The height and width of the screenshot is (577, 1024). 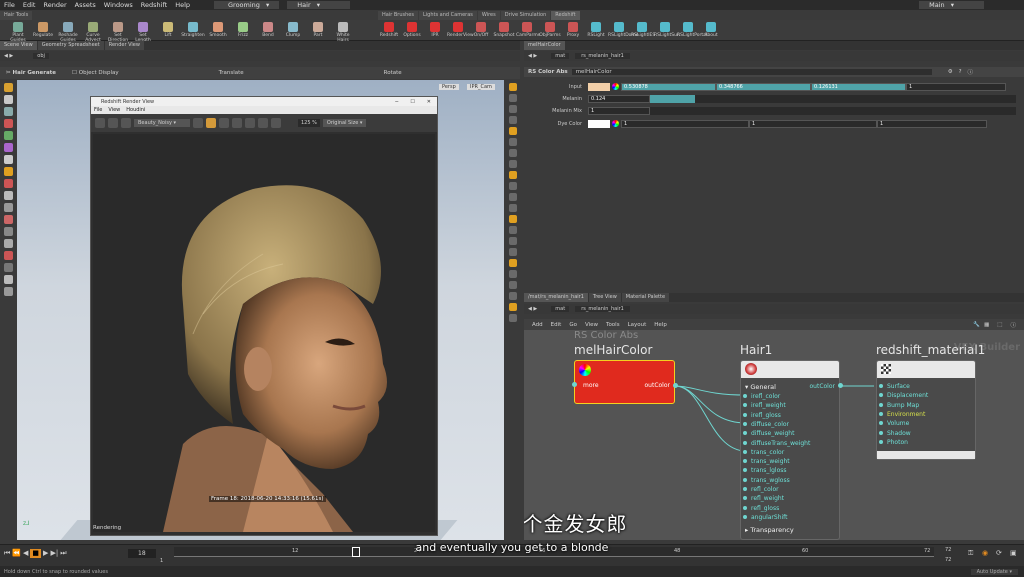 I want to click on shelf-tool-reshade-guides: Reshade Guides, so click(x=68, y=32).